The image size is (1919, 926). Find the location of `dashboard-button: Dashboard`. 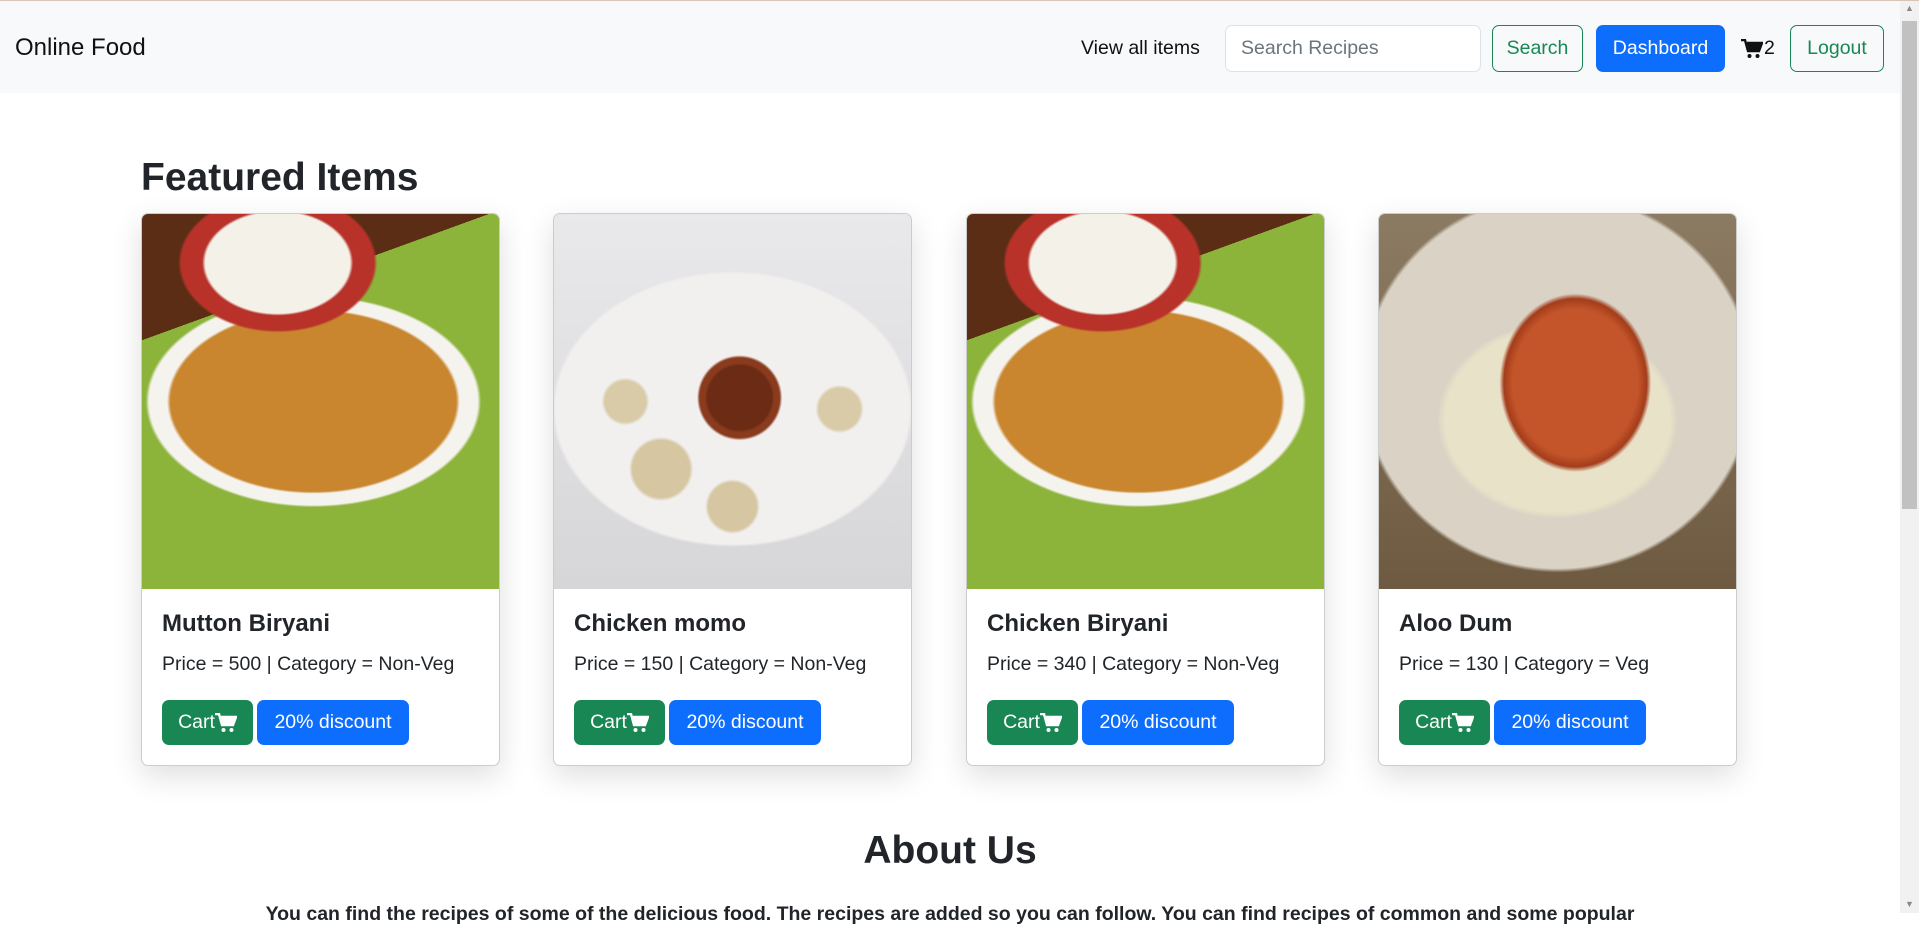

dashboard-button: Dashboard is located at coordinates (1660, 48).